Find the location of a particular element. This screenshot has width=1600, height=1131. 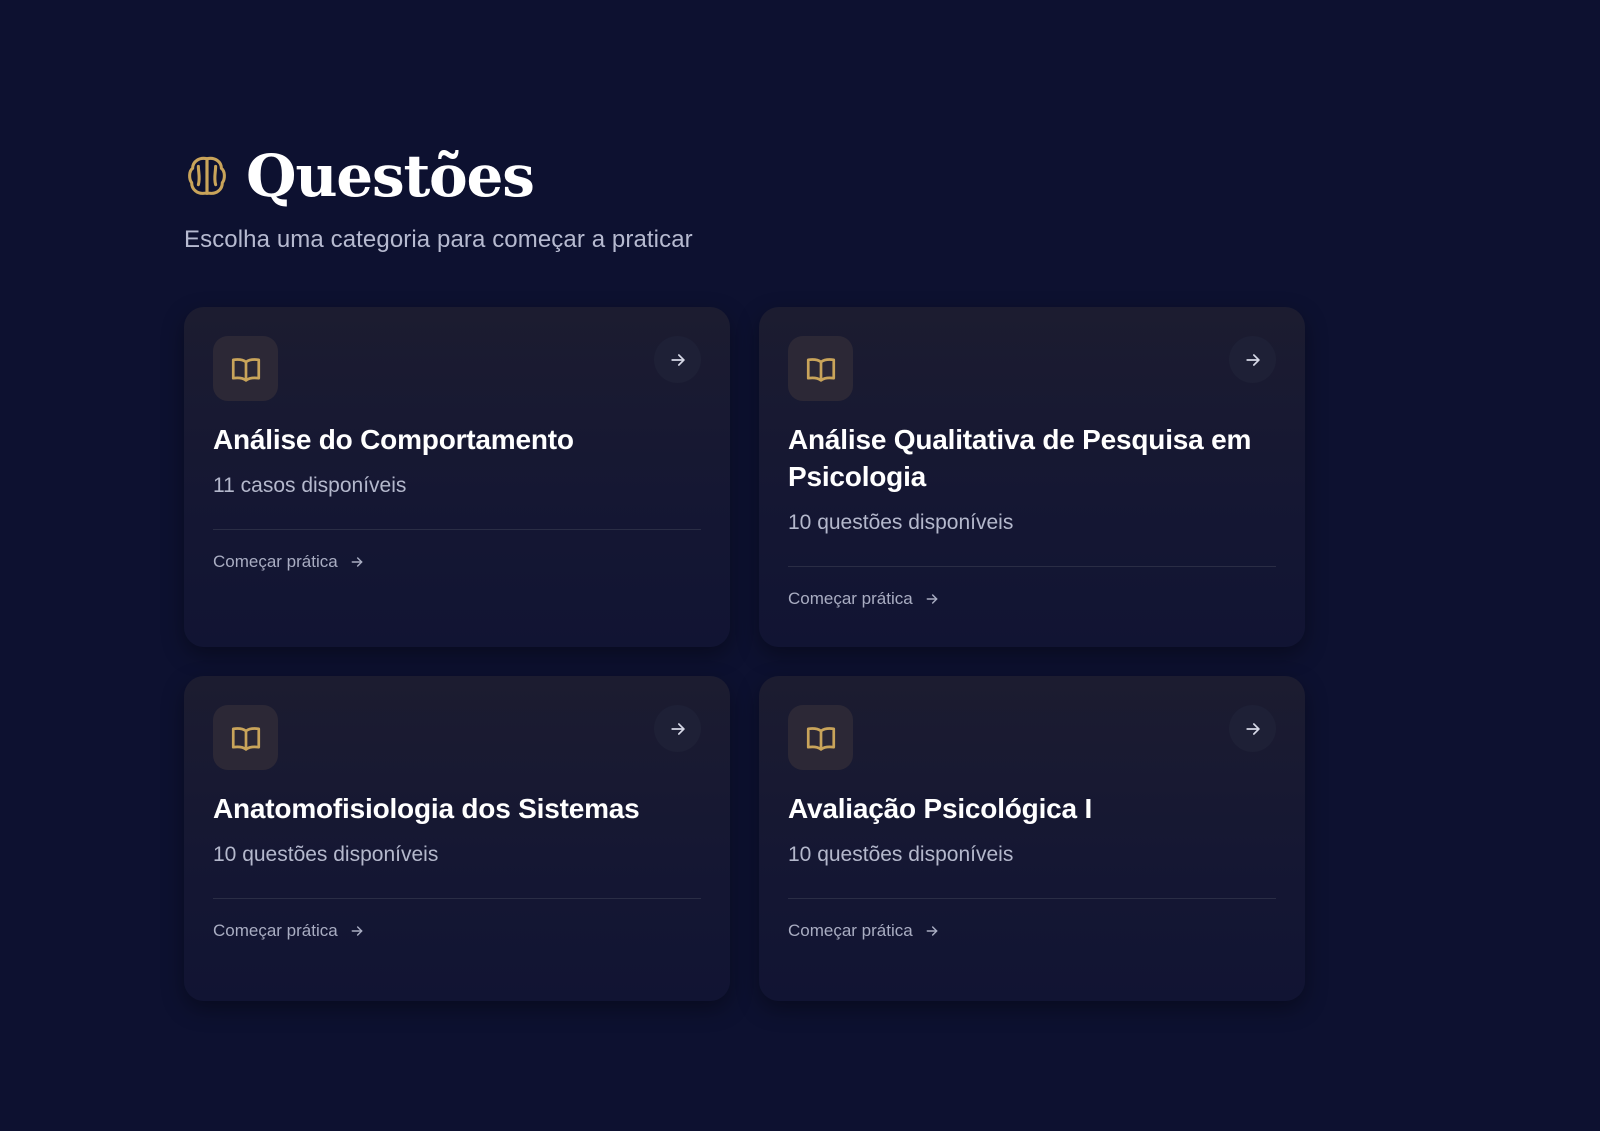

category-title: Avaliação Psicológica I is located at coordinates (940, 808).